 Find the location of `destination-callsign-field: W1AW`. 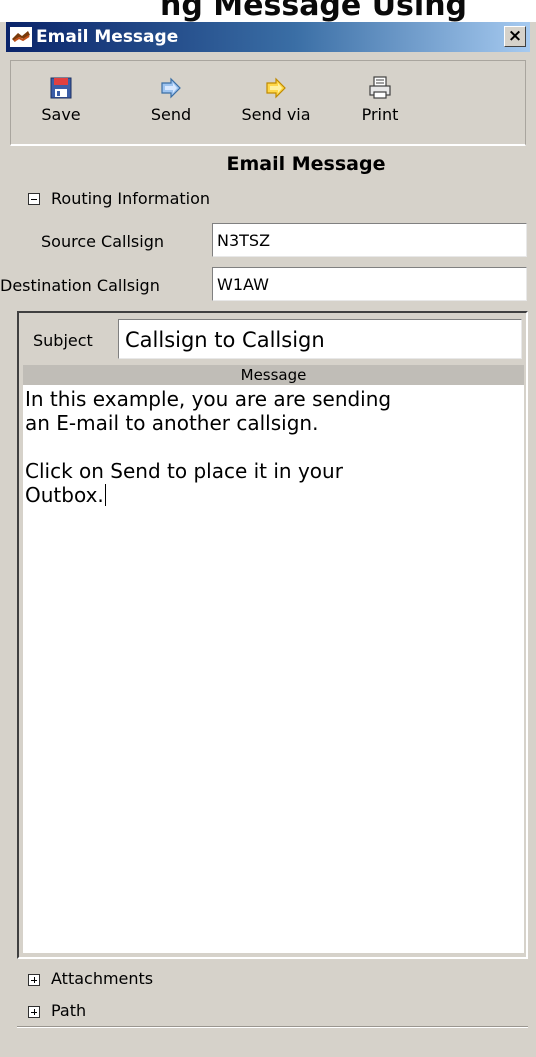

destination-callsign-field: W1AW is located at coordinates (369, 284).